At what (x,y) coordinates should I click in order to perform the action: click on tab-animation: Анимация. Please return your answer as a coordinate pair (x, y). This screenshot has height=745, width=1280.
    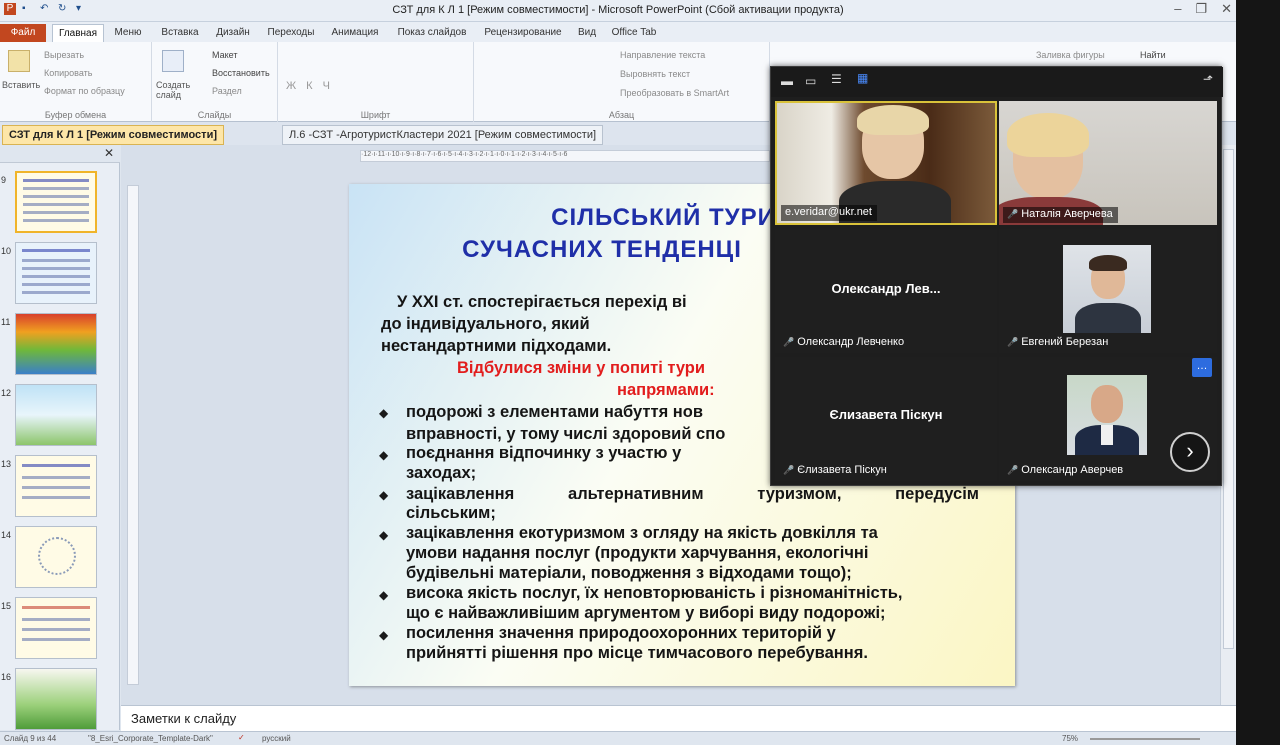
    Looking at the image, I should click on (355, 33).